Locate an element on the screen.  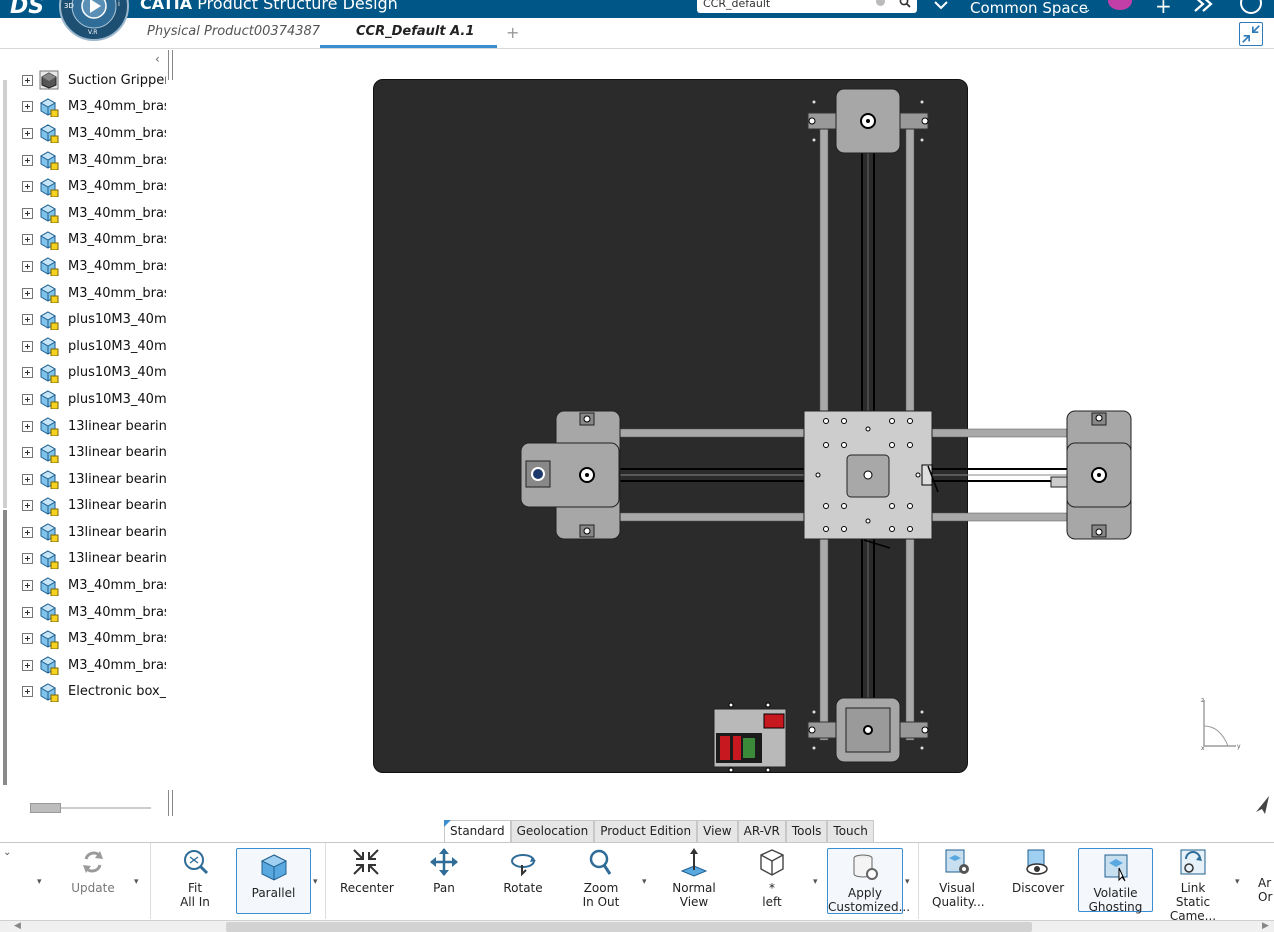
update-button: Update is located at coordinates (93, 871).